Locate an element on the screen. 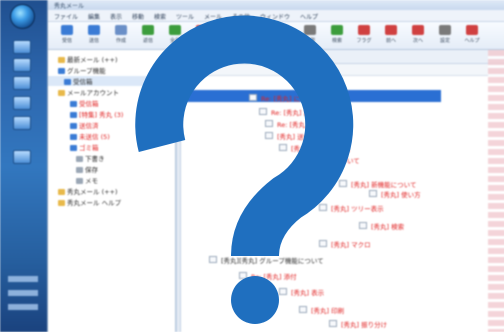 The image size is (504, 332). question-mark-dot is located at coordinates (255, 300).